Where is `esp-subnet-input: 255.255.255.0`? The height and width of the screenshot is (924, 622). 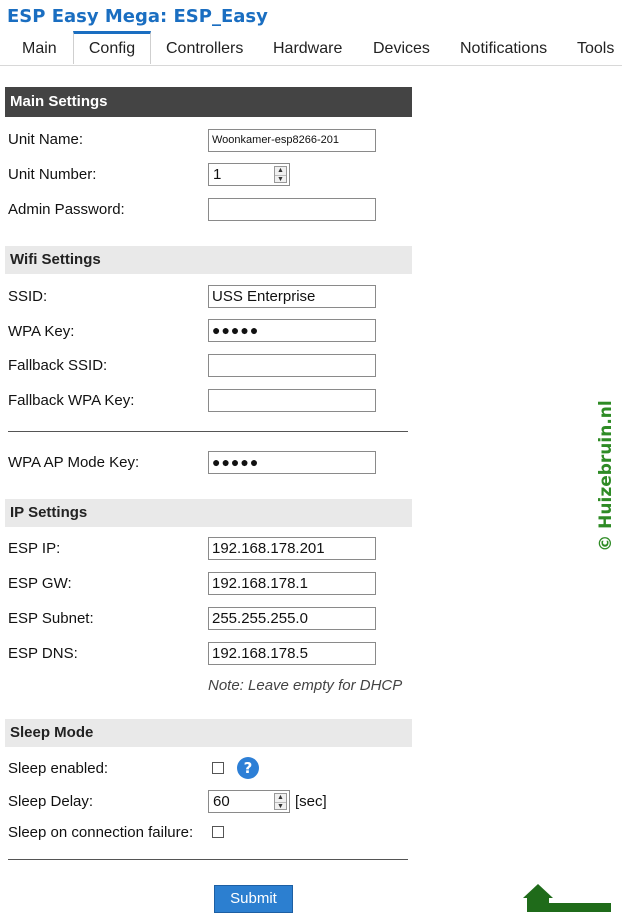 esp-subnet-input: 255.255.255.0 is located at coordinates (292, 618).